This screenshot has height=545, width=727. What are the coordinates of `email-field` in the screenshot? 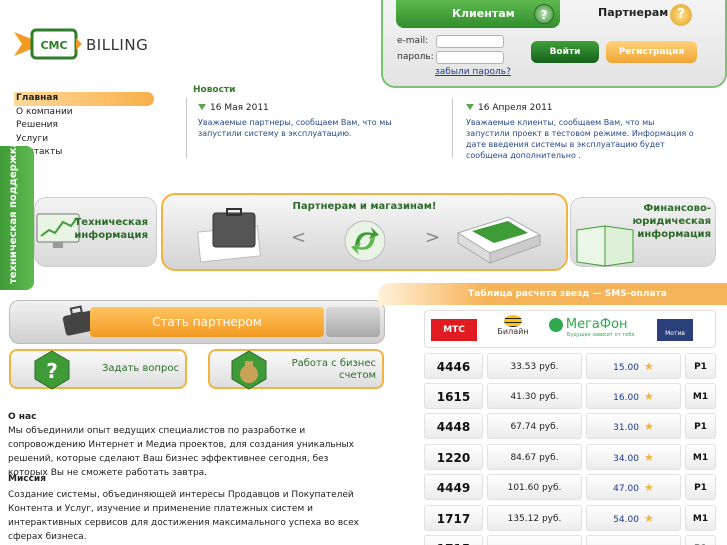 It's located at (470, 41).